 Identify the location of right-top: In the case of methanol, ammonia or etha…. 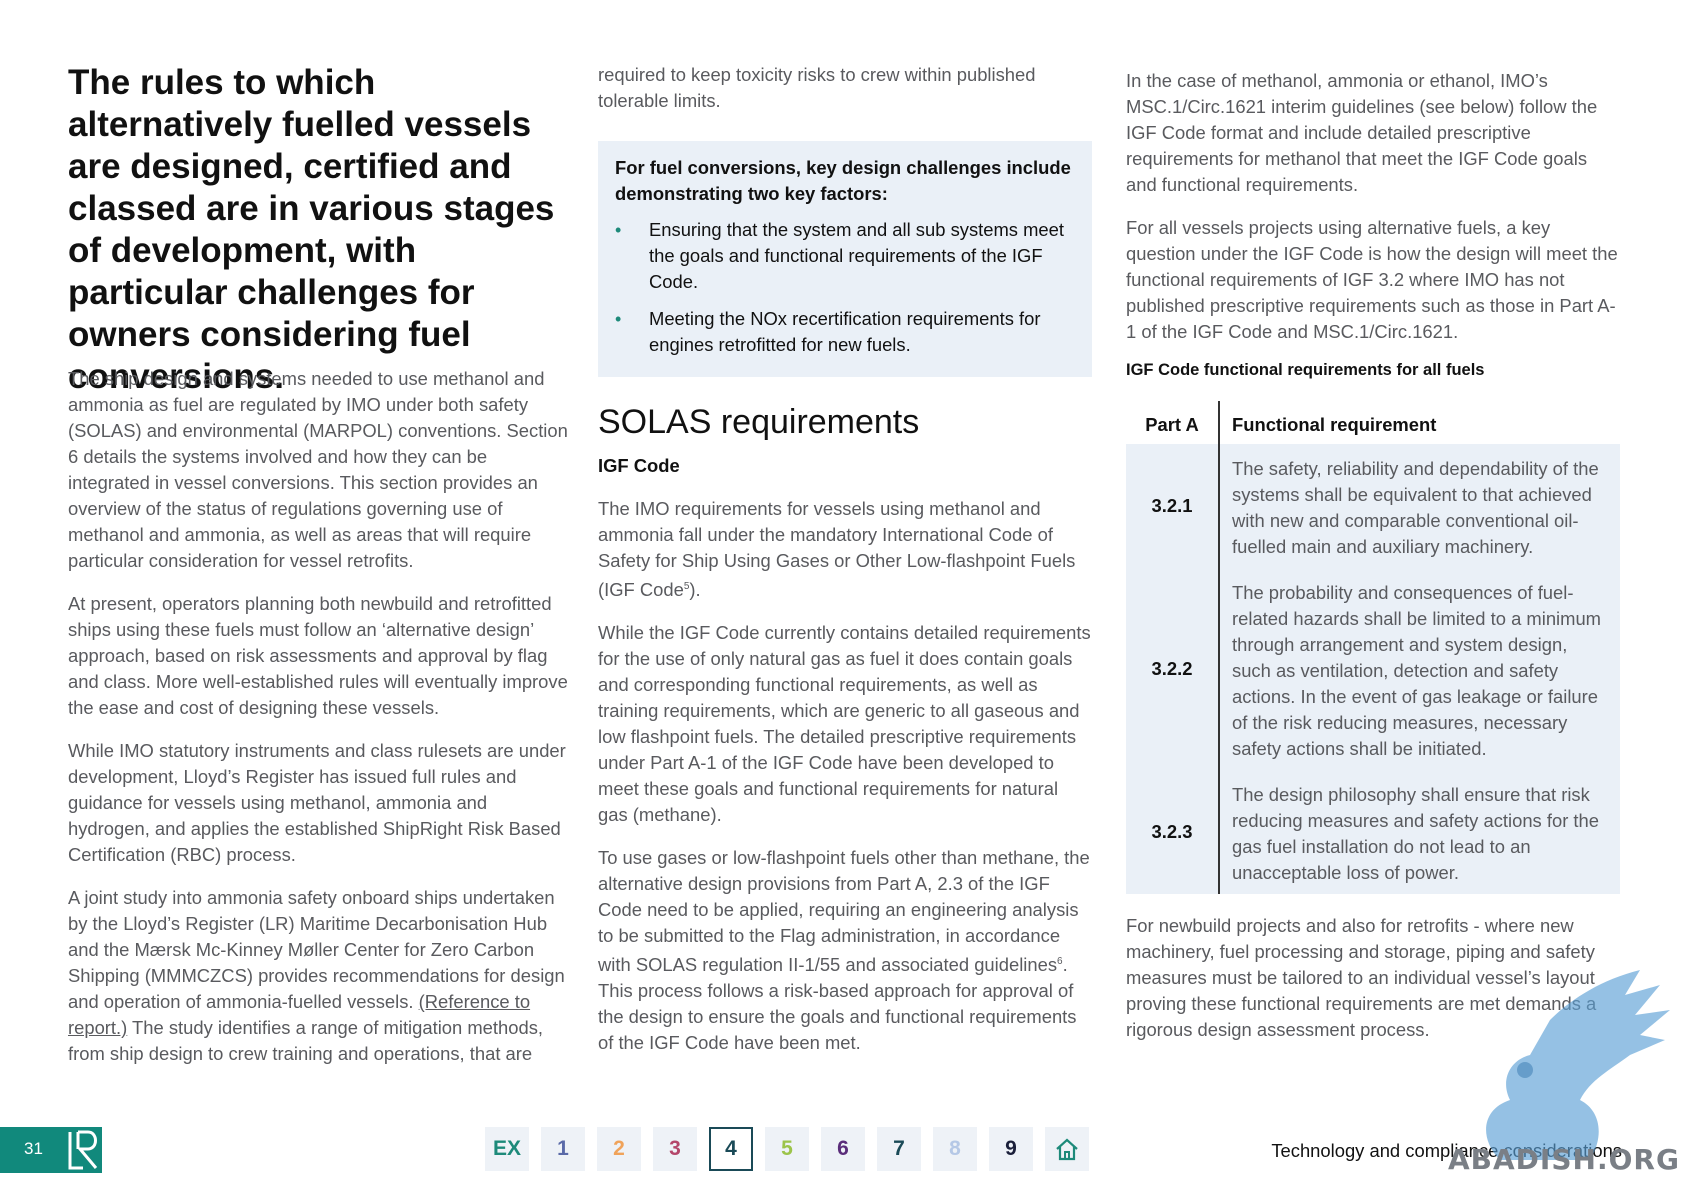
(1374, 215).